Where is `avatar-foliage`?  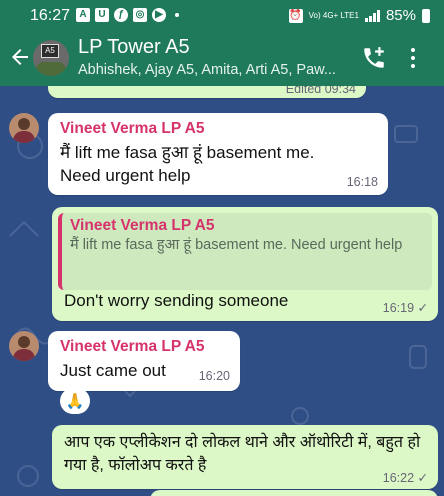
avatar-foliage is located at coordinates (51, 69).